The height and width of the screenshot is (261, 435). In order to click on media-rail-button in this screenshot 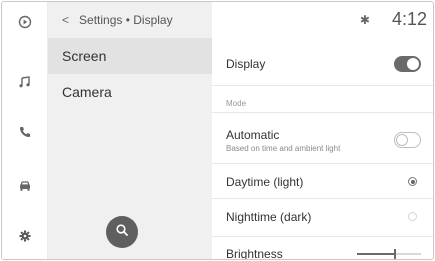, I will do `click(25, 22)`.